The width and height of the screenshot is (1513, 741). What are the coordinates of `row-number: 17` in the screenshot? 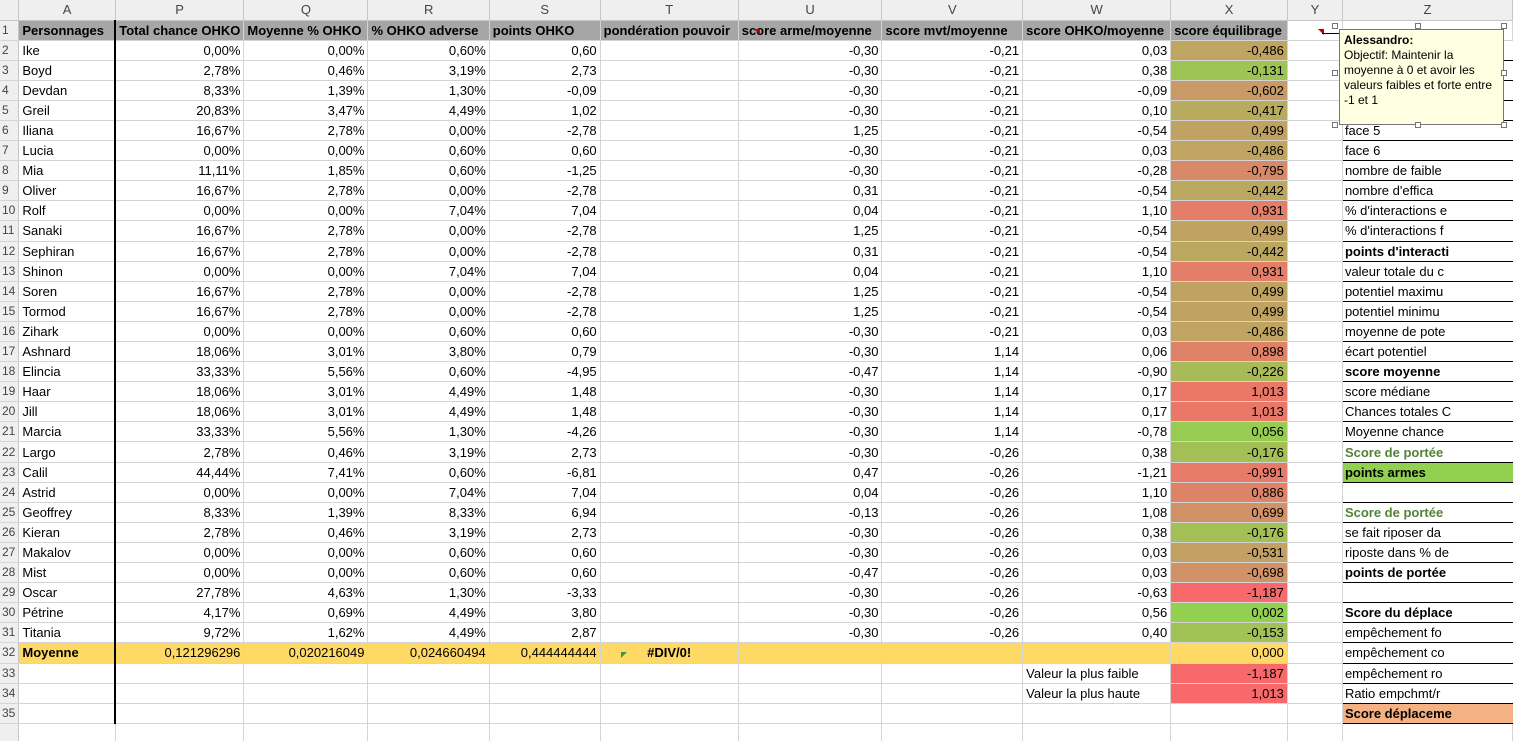 It's located at (10, 352).